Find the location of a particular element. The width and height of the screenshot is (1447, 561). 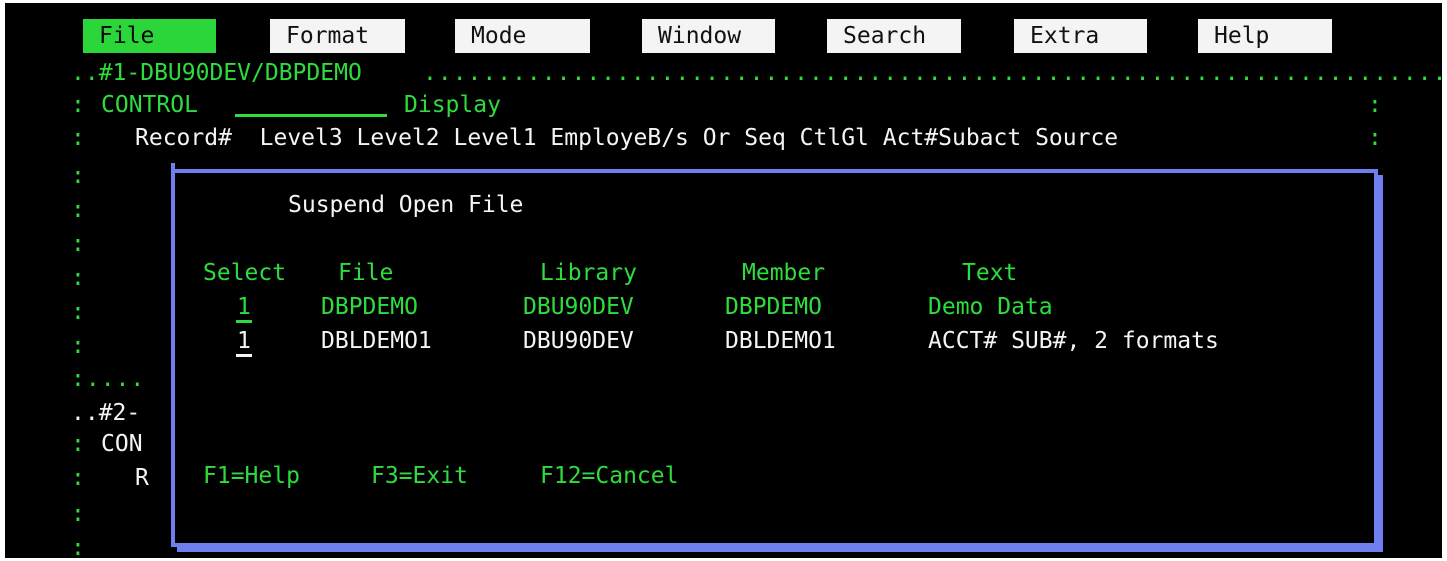

row1-file: DBPDEMO is located at coordinates (369, 307).